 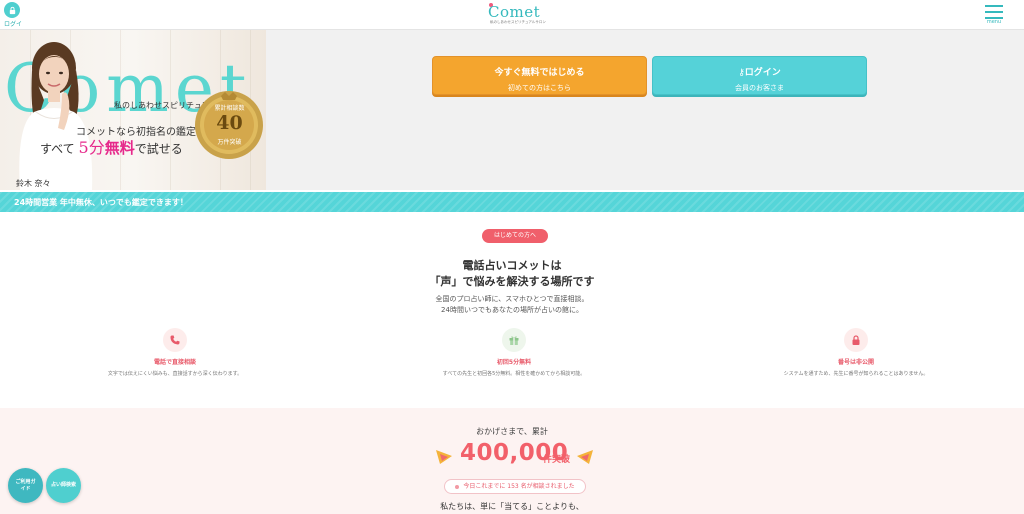 I want to click on today-counter-text: 今日これまでに 153 名が相談されました, so click(x=519, y=486).